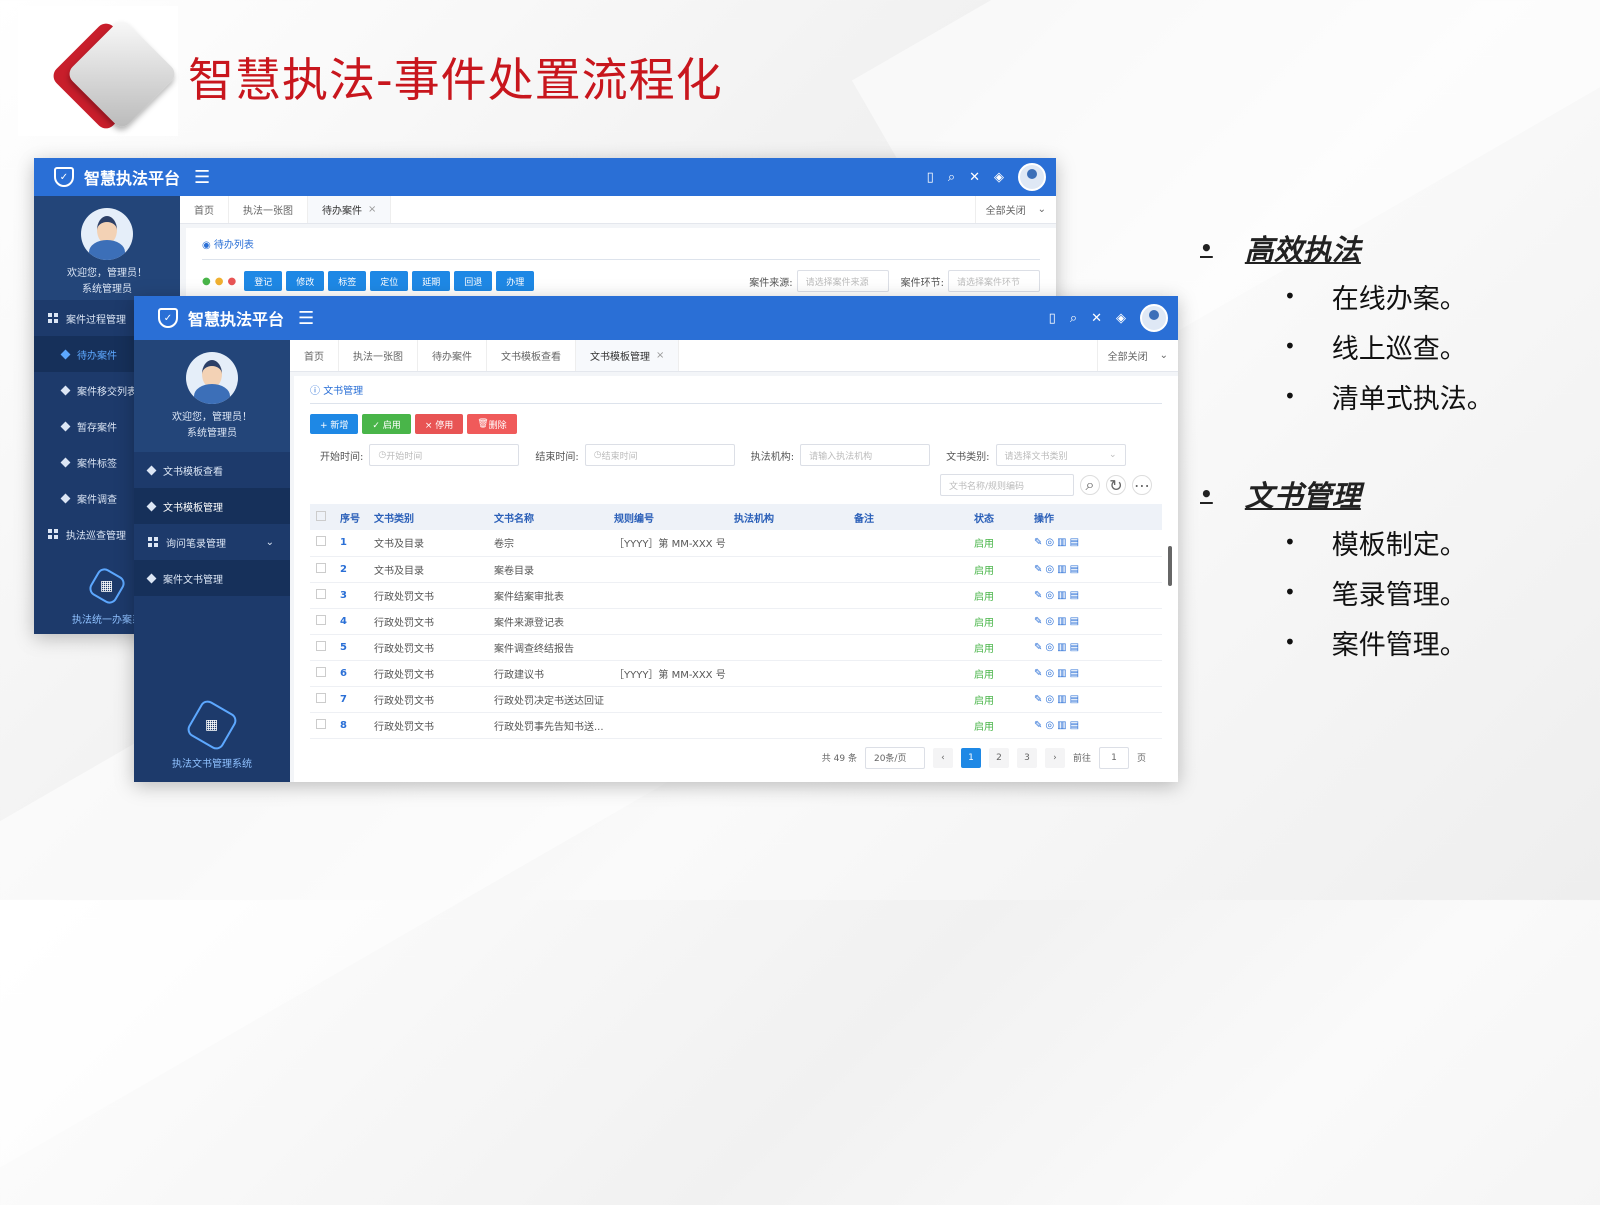  I want to click on rollback-button: 回退, so click(473, 281).